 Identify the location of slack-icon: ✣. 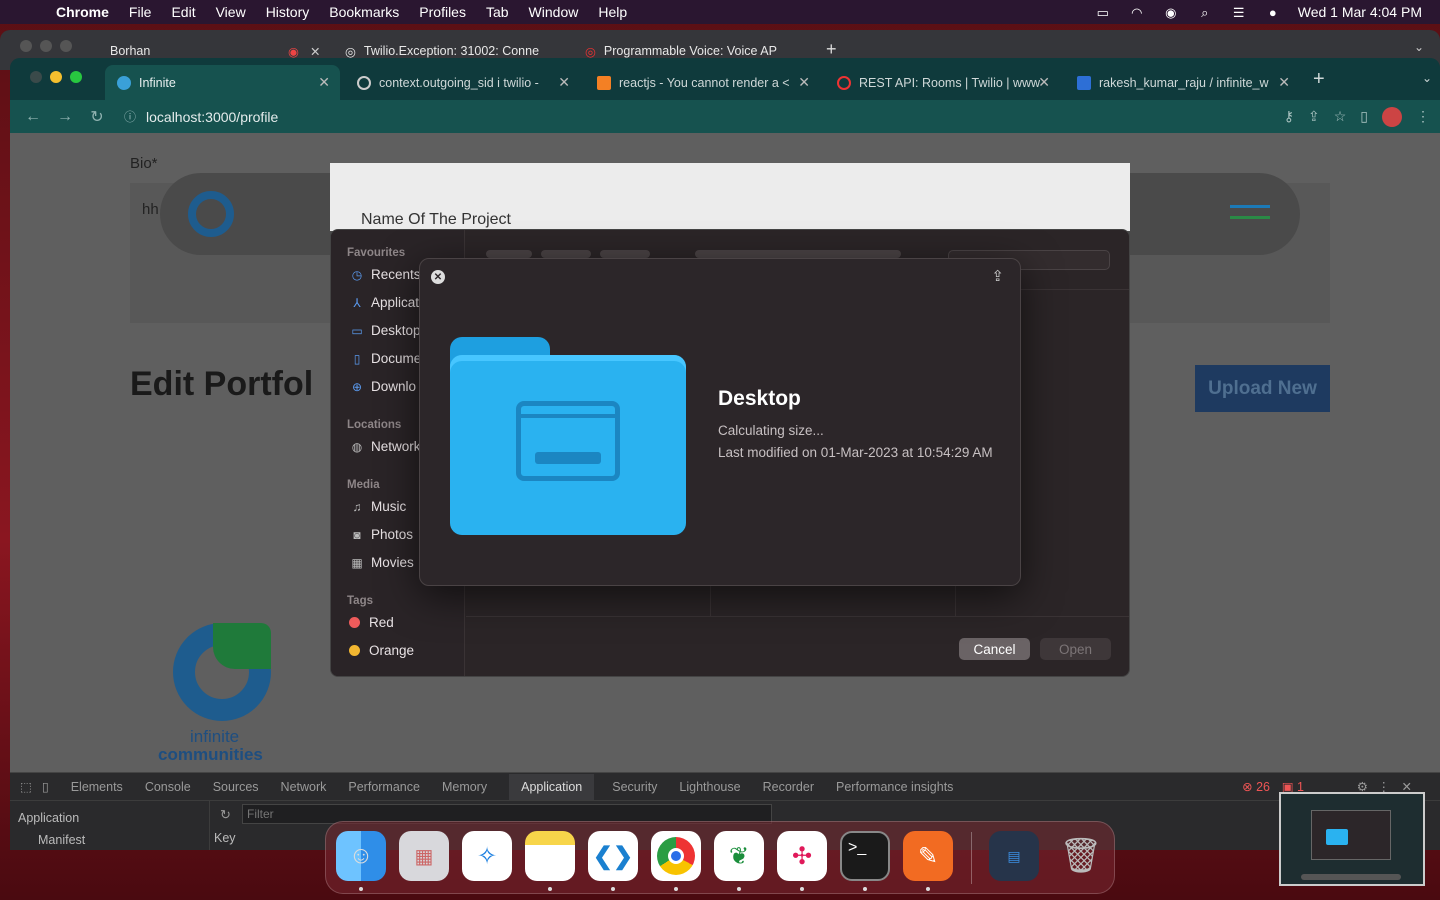
(802, 856).